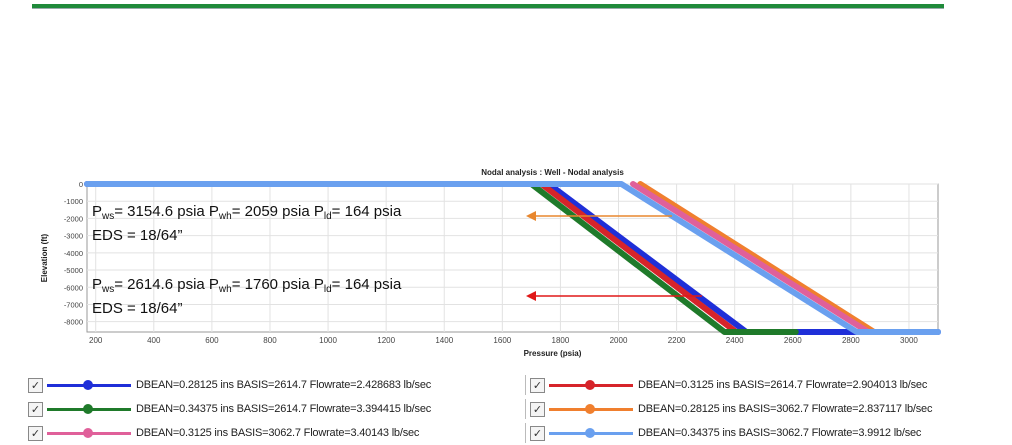 Image resolution: width=1012 pixels, height=445 pixels. What do you see at coordinates (73, 218) in the screenshot?
I see `y-tick-label: -2000` at bounding box center [73, 218].